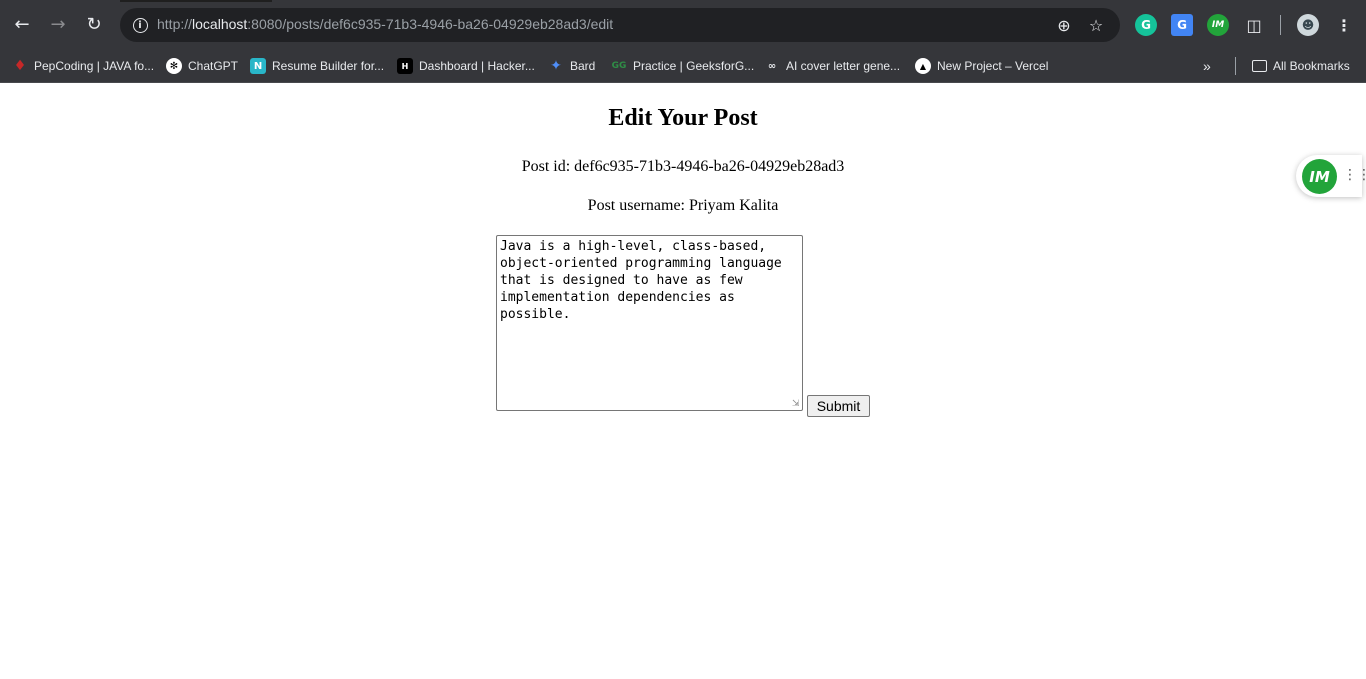 The height and width of the screenshot is (679, 1366). Describe the element at coordinates (258, 66) in the screenshot. I see `resume-builder-icon: N` at that location.